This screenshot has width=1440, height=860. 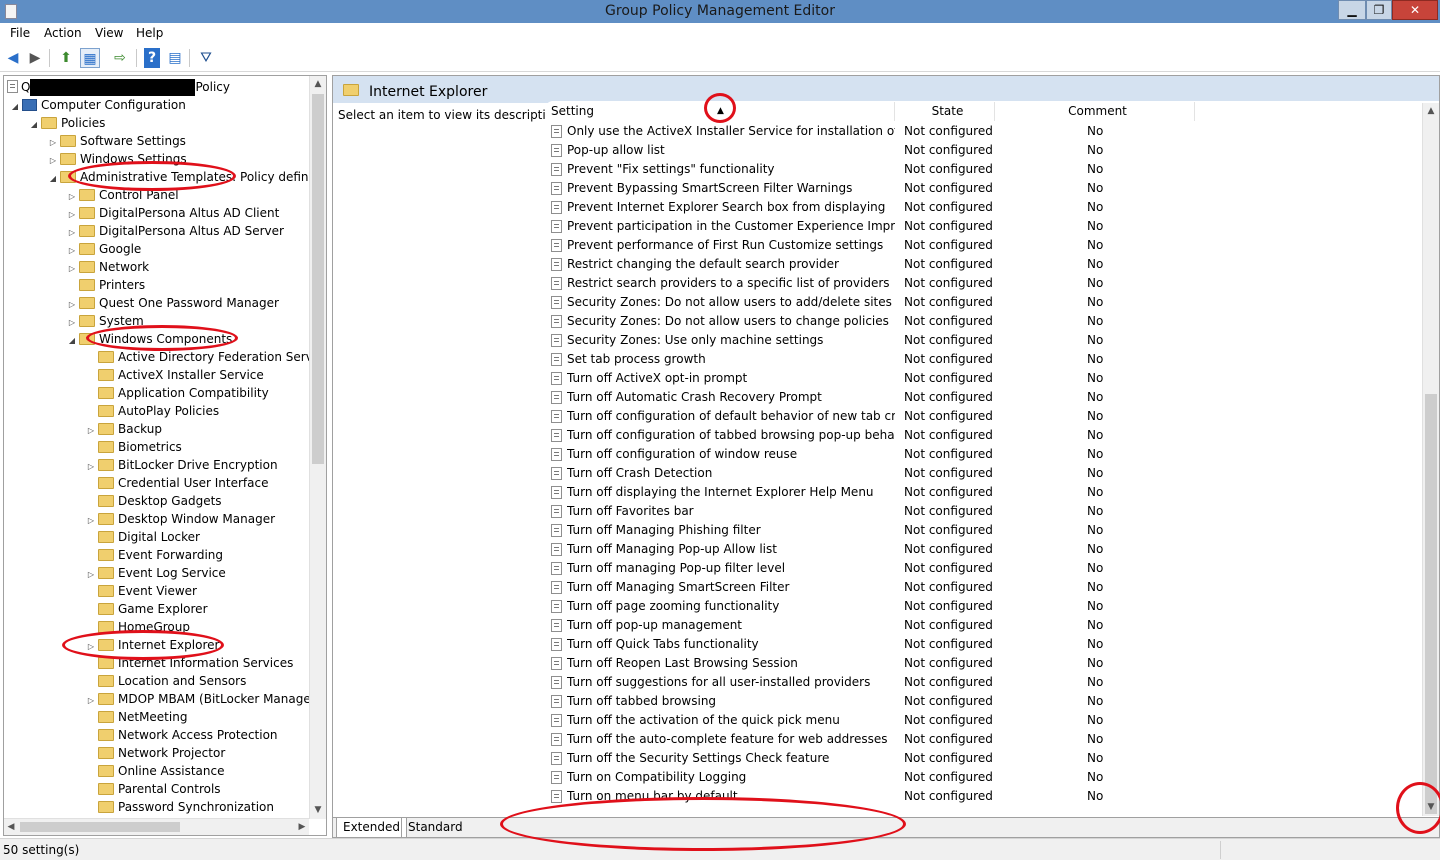 I want to click on tree-item: HomeGroup, so click(x=138, y=627).